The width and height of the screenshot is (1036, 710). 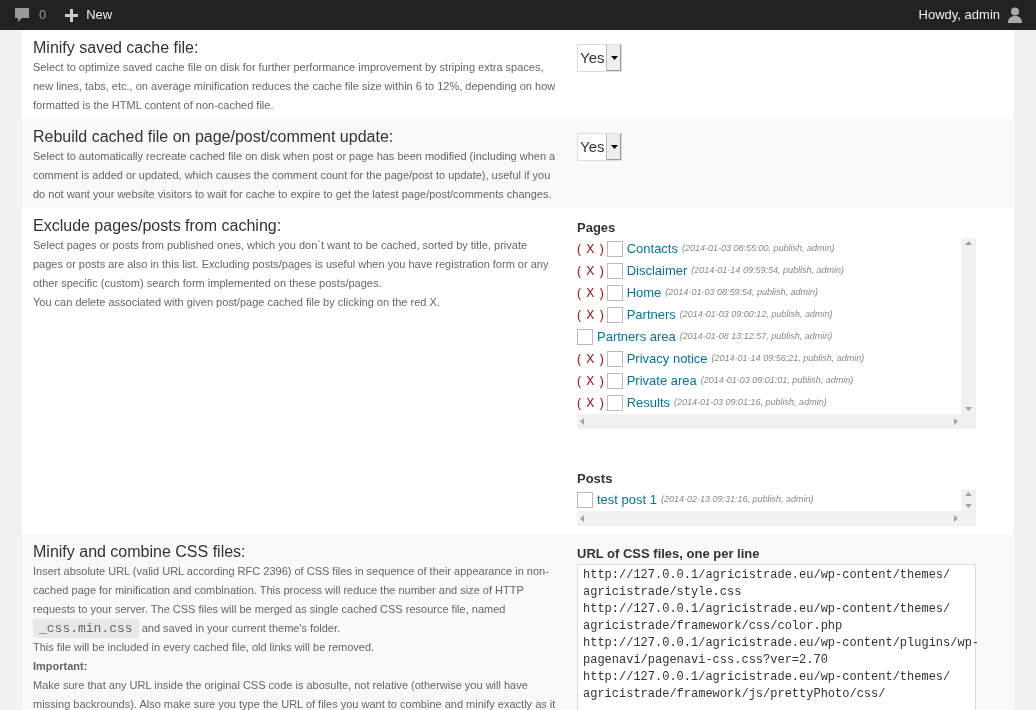 I want to click on important-label: Important:, so click(x=61, y=666).